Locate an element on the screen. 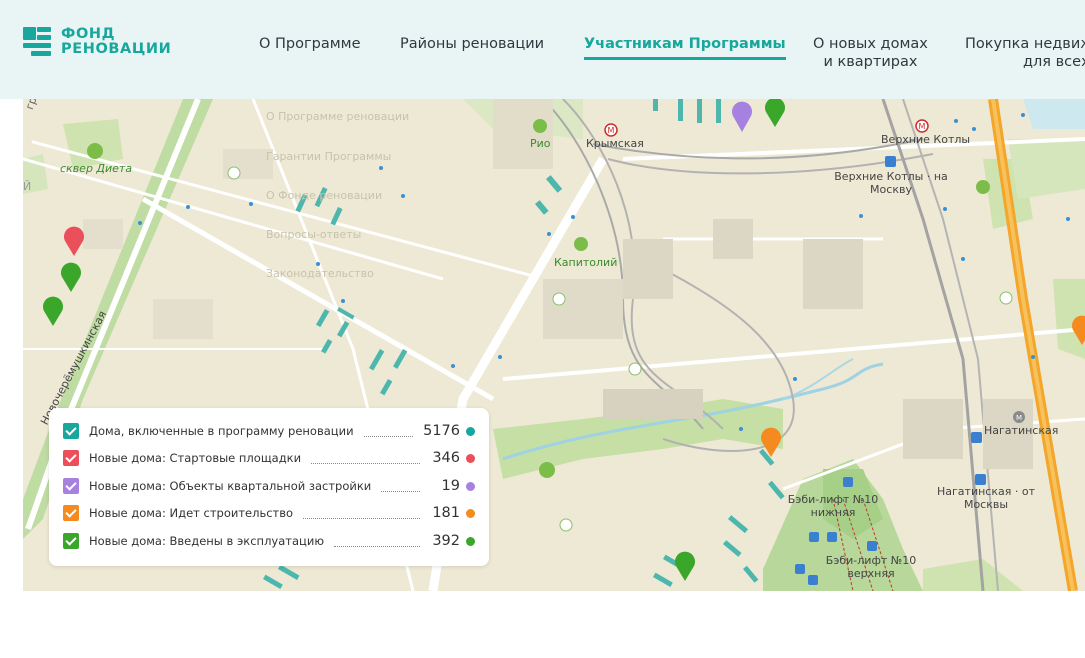 Image resolution: width=1085 pixels, height=658 pixels. marker-start-site is located at coordinates (74, 241).